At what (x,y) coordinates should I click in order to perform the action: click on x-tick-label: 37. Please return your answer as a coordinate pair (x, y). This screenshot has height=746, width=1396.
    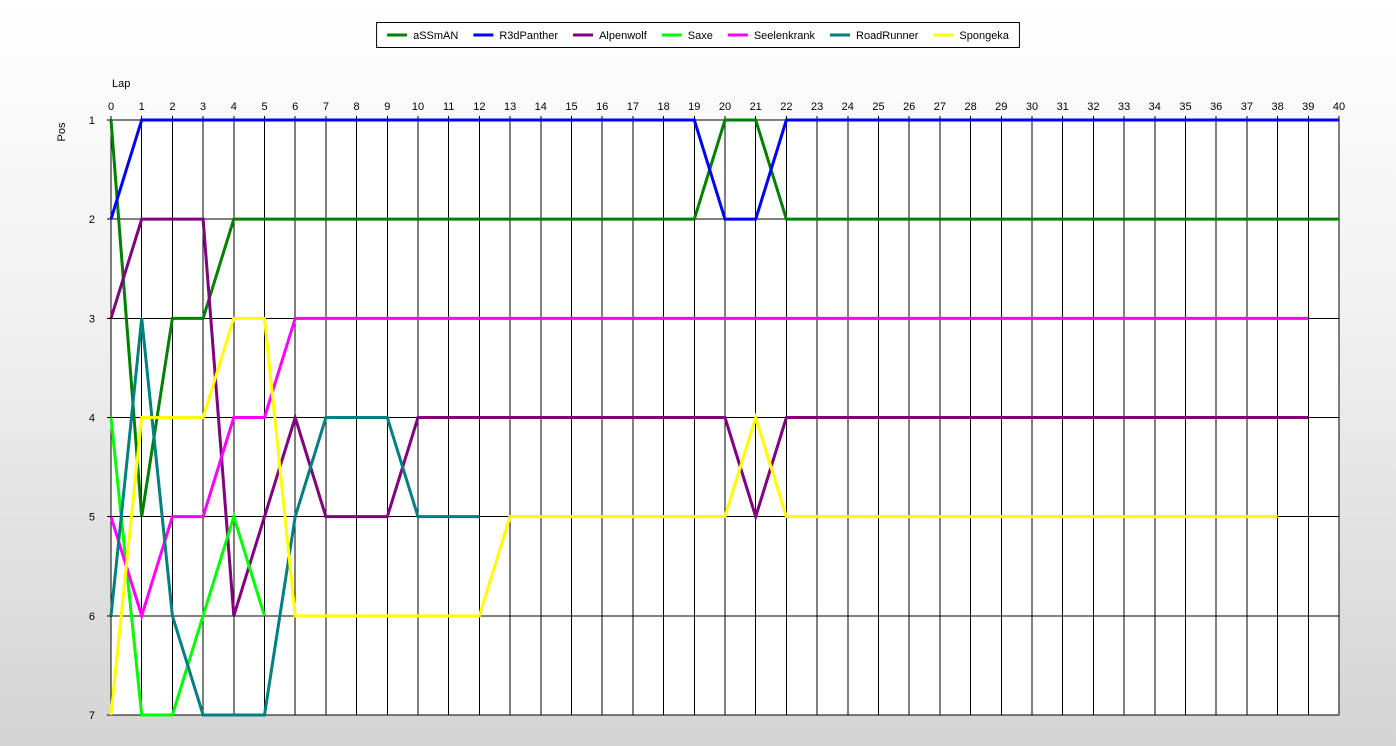
    Looking at the image, I should click on (1247, 107).